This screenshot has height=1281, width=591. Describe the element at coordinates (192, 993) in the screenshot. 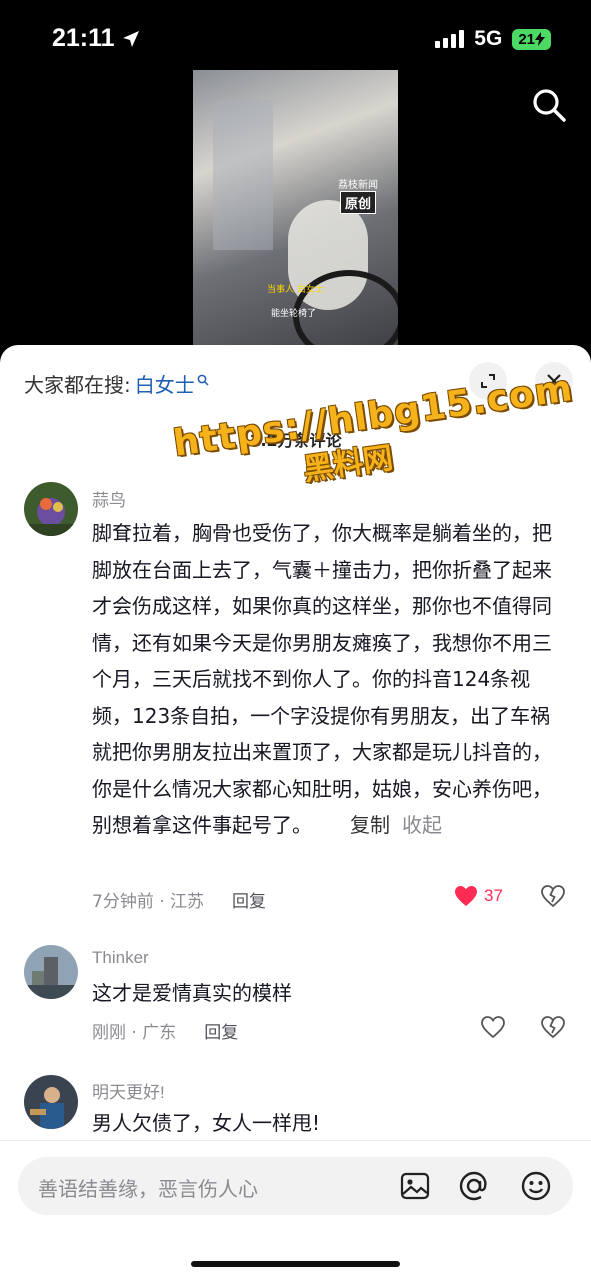

I see `comment-body: 这才是爱情真实的模样` at that location.